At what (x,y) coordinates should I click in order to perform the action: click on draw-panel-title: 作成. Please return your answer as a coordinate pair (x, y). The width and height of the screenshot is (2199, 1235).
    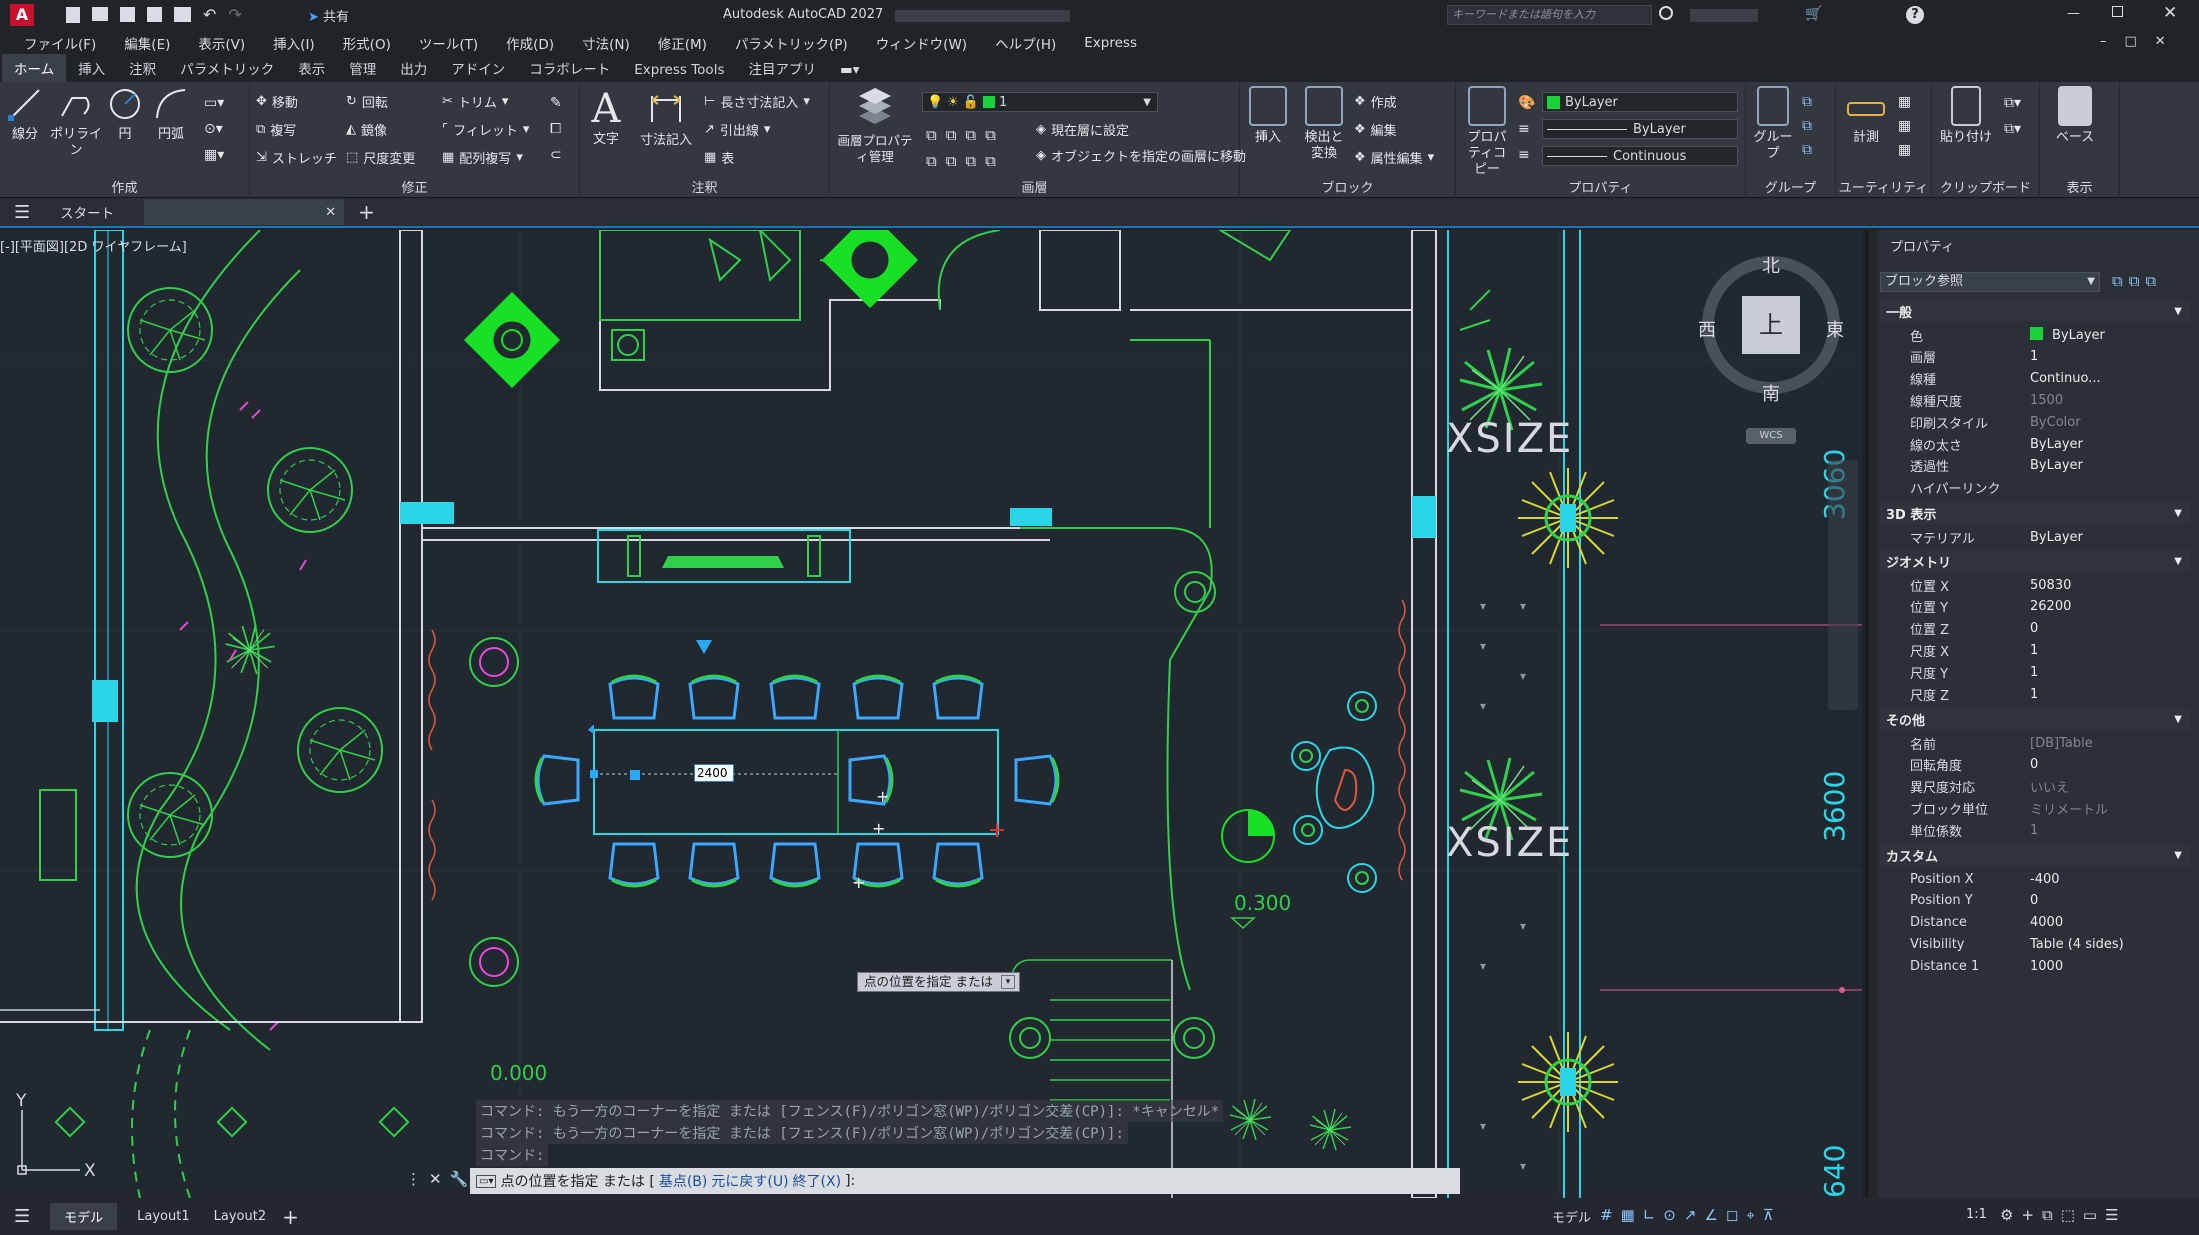
    Looking at the image, I should click on (124, 186).